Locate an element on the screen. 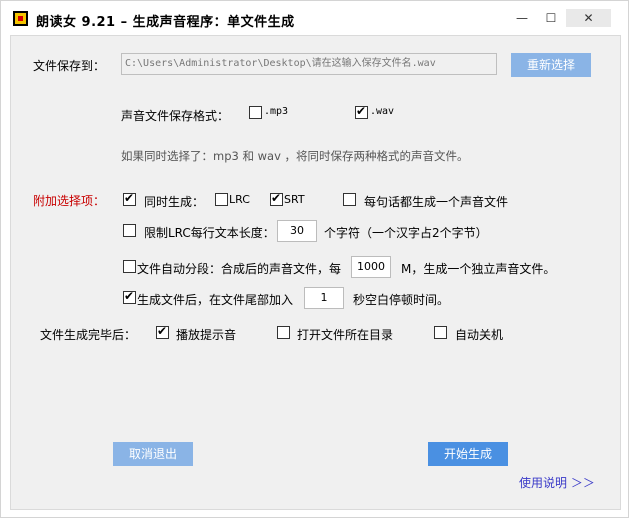  auto-split-label: 文件自动分段：合成后的声音文件，每 is located at coordinates (239, 269).